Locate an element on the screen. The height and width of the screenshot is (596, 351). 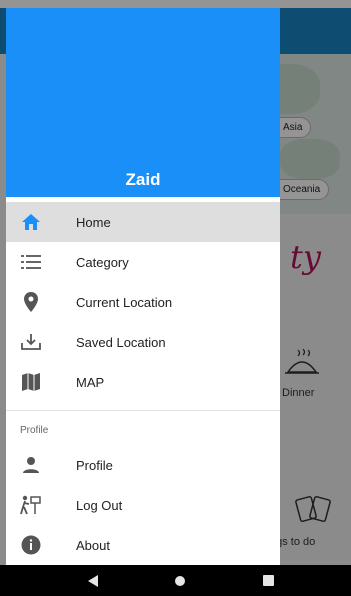
system-nav-bar is located at coordinates (175, 580).